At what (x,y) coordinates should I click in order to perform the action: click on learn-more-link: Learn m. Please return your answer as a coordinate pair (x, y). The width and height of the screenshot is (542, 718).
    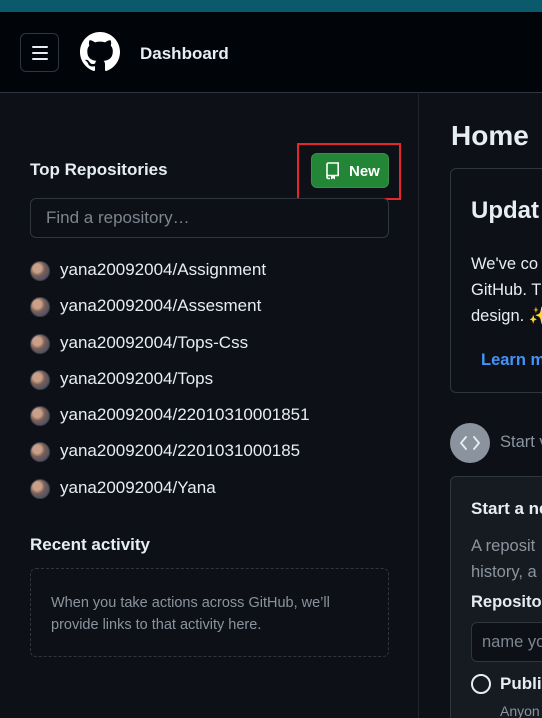
    Looking at the image, I should click on (511, 360).